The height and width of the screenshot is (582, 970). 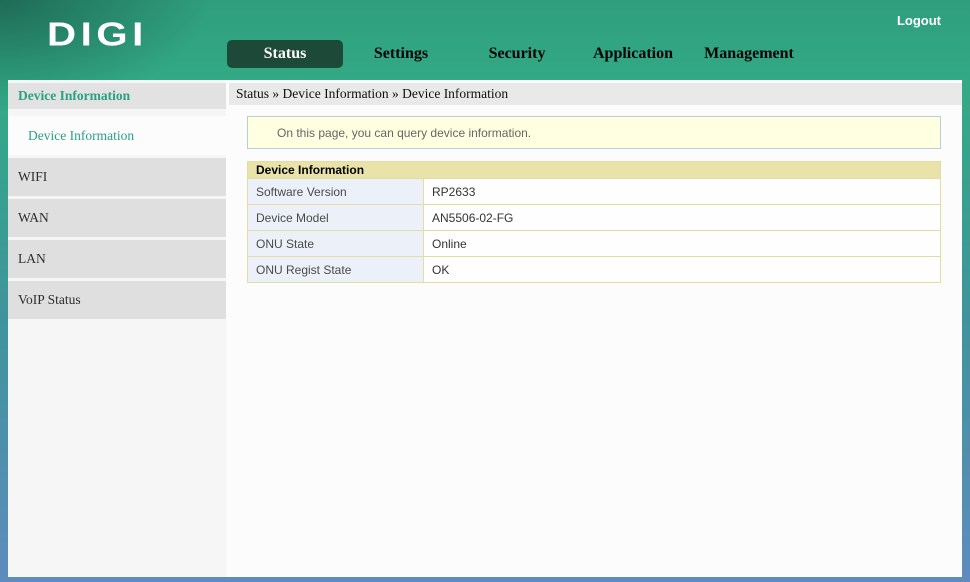 I want to click on row-value: AN5506-02-FG, so click(x=682, y=217).